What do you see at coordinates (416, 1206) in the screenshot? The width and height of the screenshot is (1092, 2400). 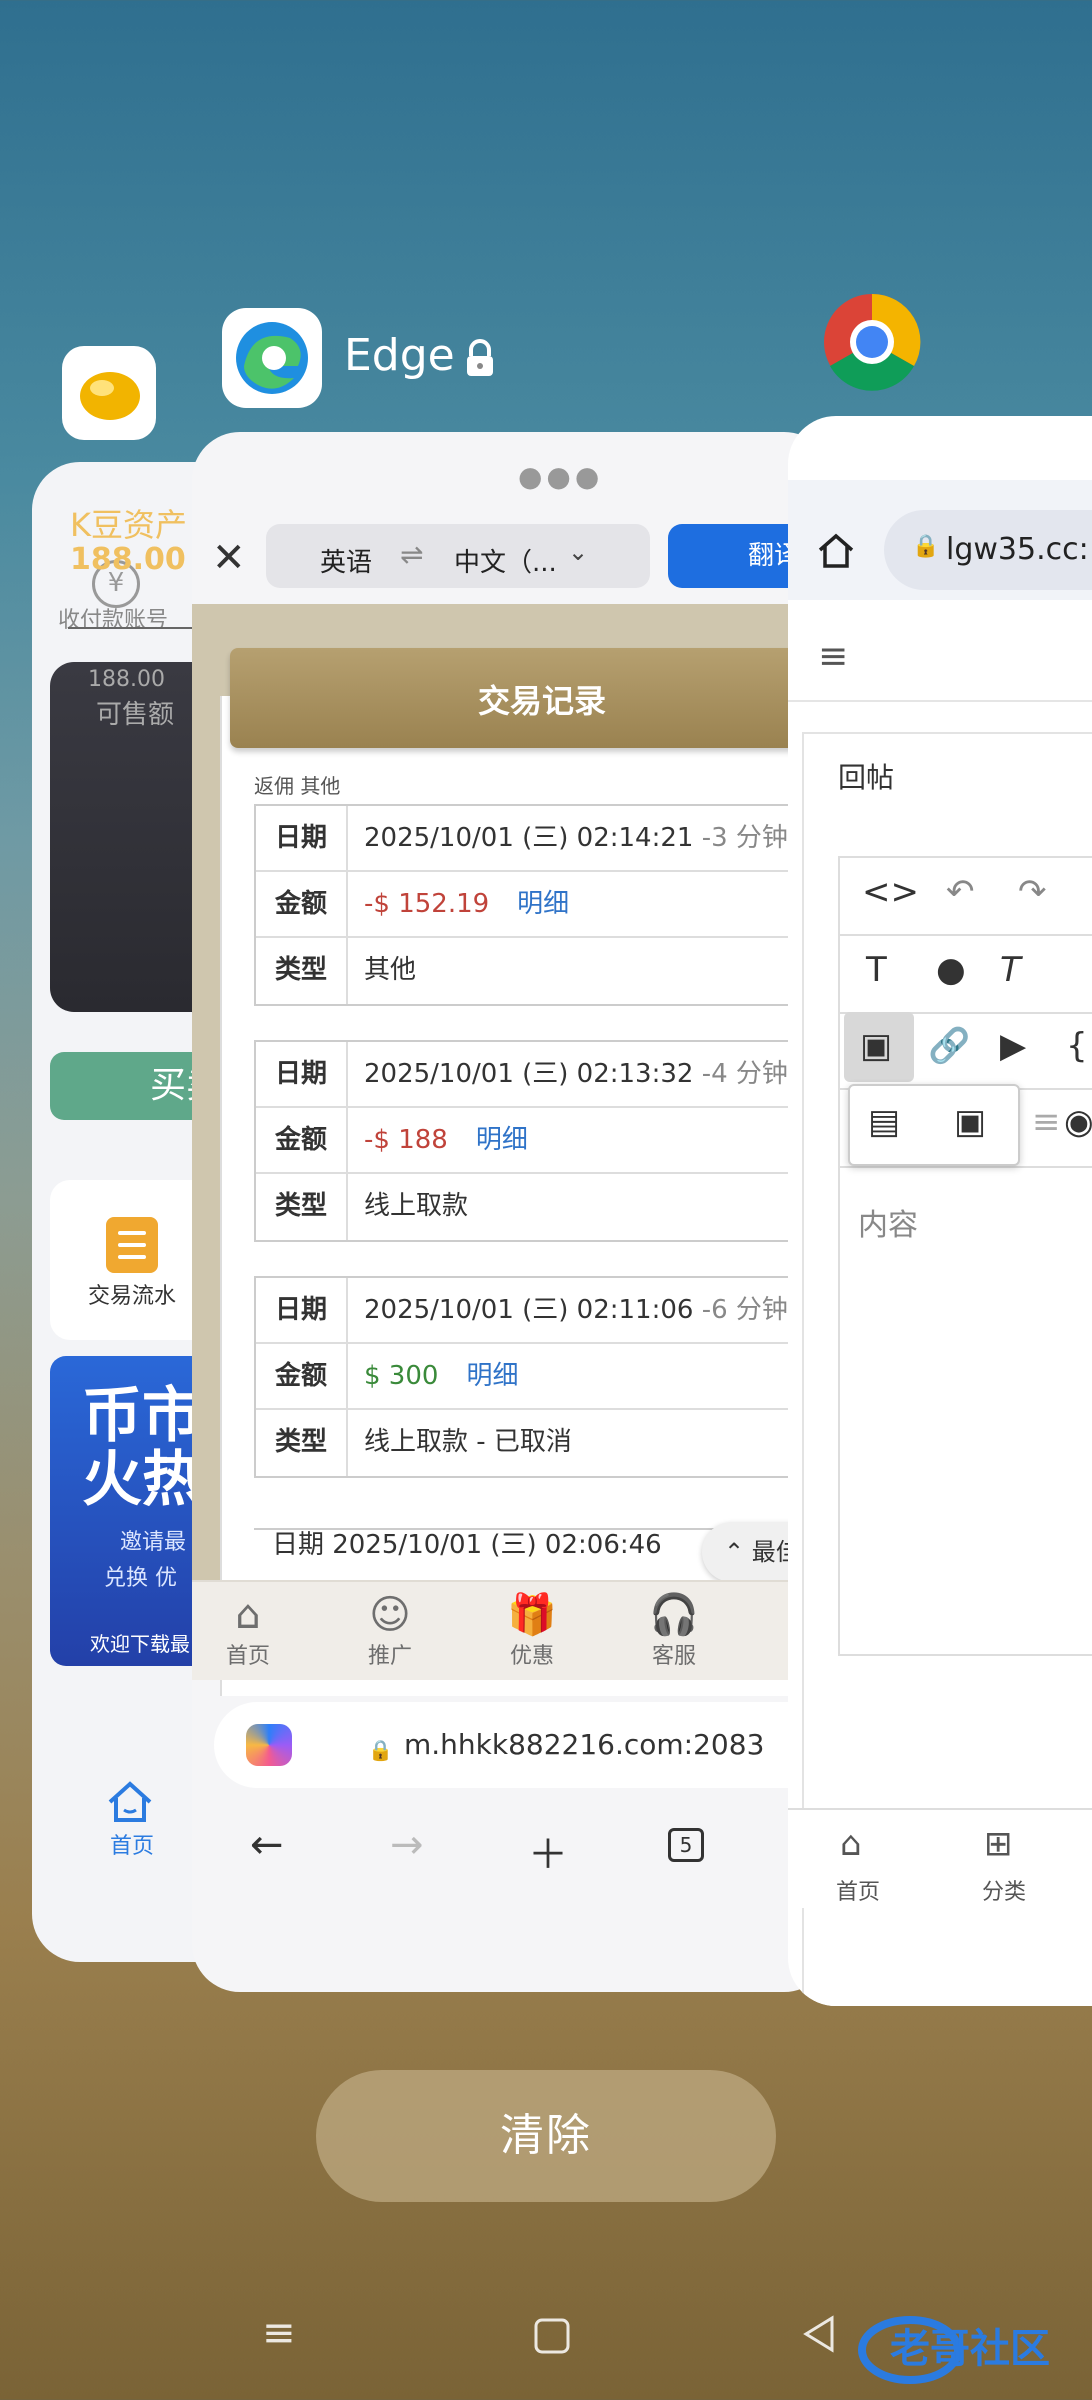 I see `type-value: 线上取款` at bounding box center [416, 1206].